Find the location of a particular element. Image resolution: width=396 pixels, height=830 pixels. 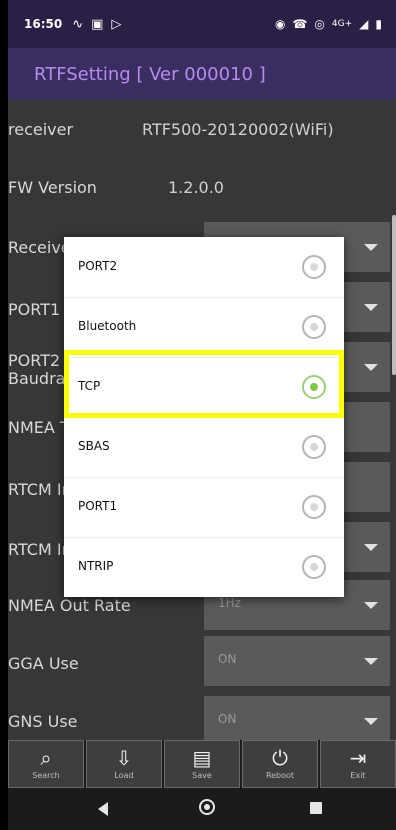

search-icon: ⌕ is located at coordinates (46, 758).